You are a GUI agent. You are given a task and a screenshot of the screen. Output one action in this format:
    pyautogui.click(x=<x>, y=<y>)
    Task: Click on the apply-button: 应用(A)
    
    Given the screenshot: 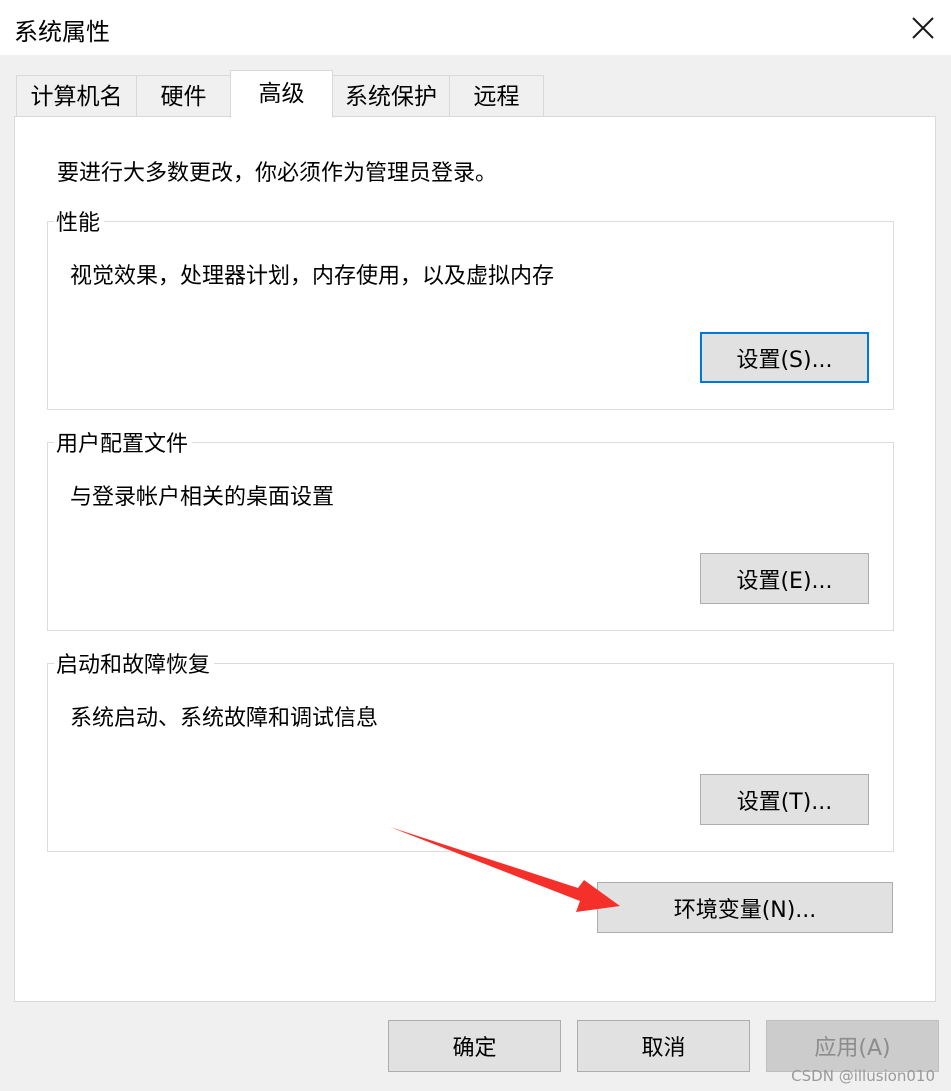 What is the action you would take?
    pyautogui.click(x=852, y=1046)
    